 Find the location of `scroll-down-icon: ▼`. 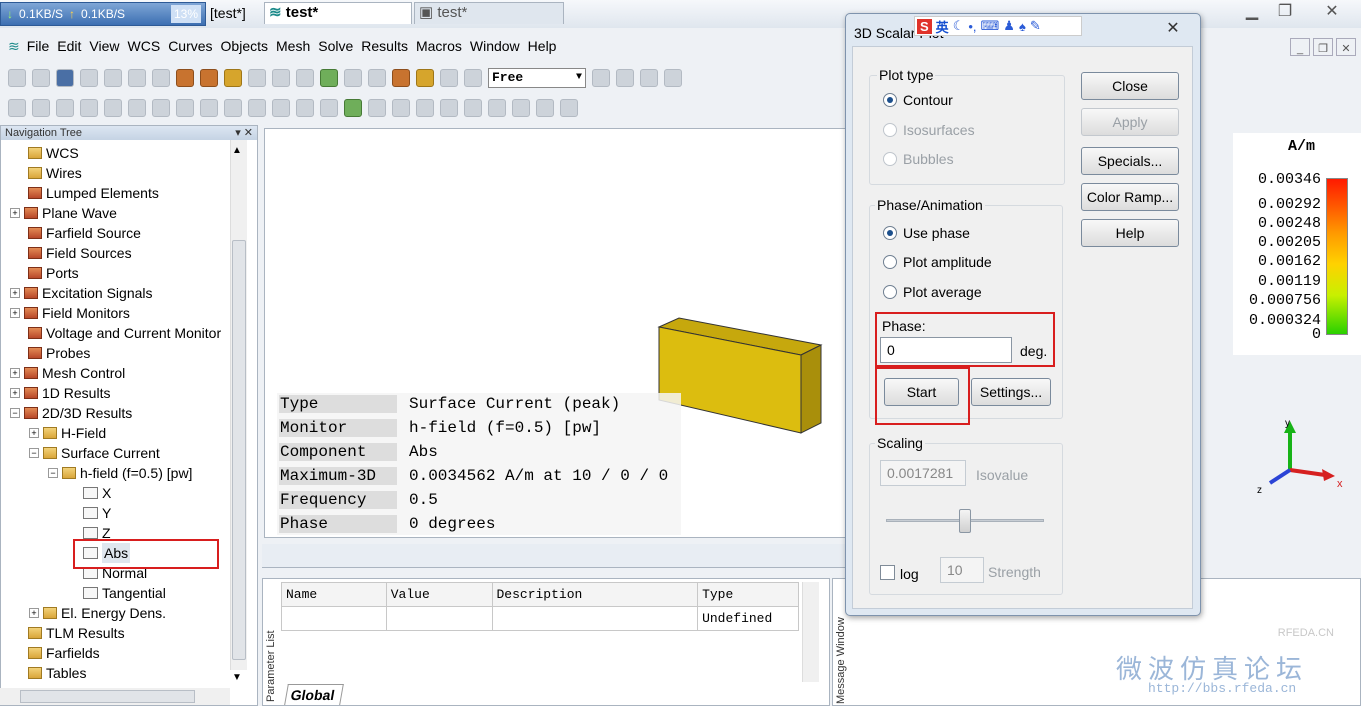

scroll-down-icon: ▼ is located at coordinates (237, 677).